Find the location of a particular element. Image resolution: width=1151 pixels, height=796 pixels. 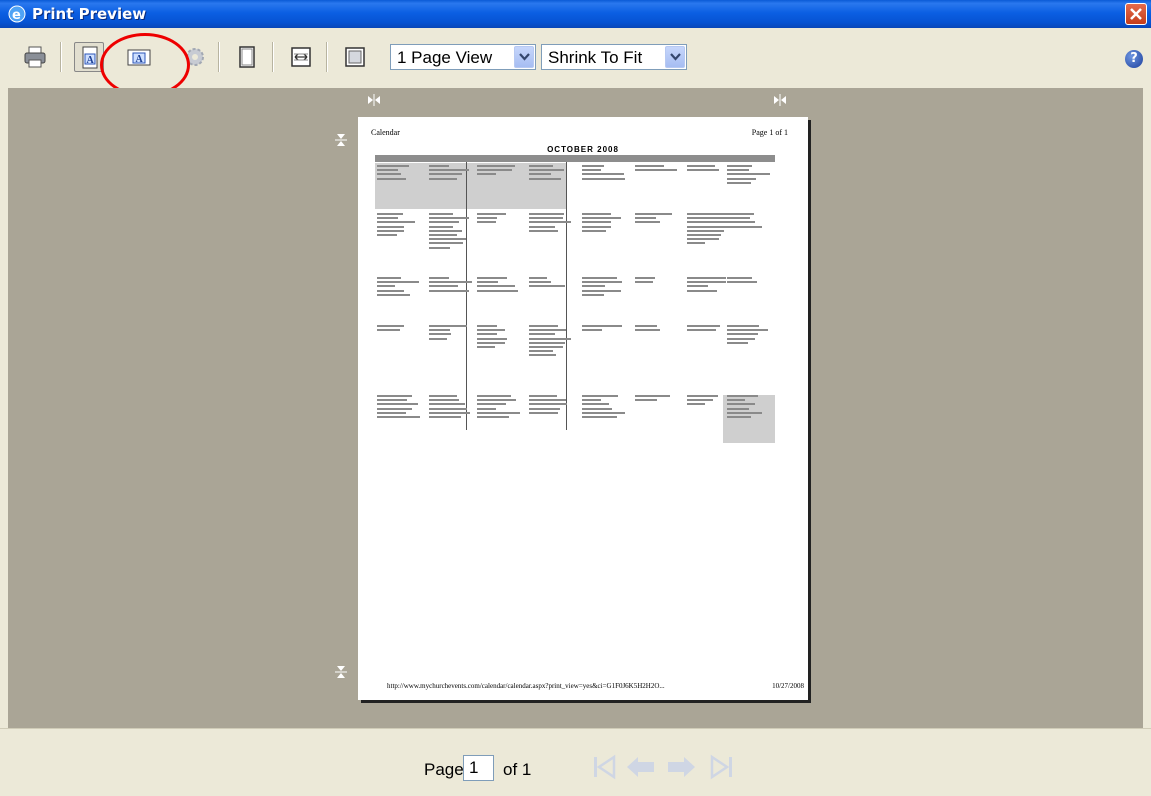

page-count-label: of 1 is located at coordinates (517, 769).